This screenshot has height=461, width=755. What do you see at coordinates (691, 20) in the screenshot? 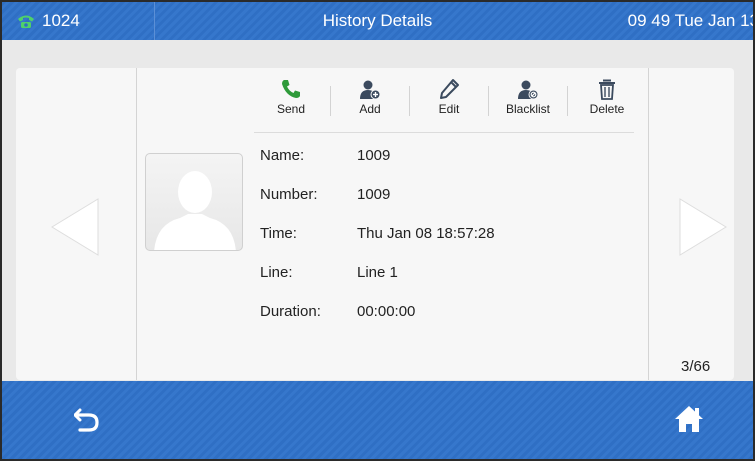
I see `clock: 09 49 Tue Jan 13` at bounding box center [691, 20].